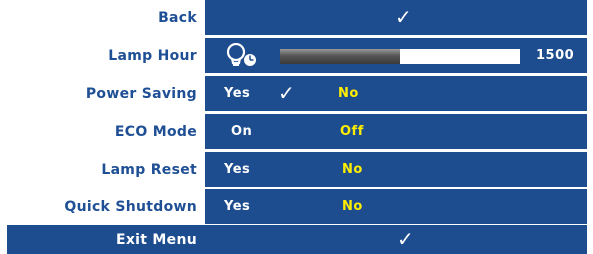 The width and height of the screenshot is (593, 254). I want to click on power-saving-option-yes: Yes, so click(237, 93).